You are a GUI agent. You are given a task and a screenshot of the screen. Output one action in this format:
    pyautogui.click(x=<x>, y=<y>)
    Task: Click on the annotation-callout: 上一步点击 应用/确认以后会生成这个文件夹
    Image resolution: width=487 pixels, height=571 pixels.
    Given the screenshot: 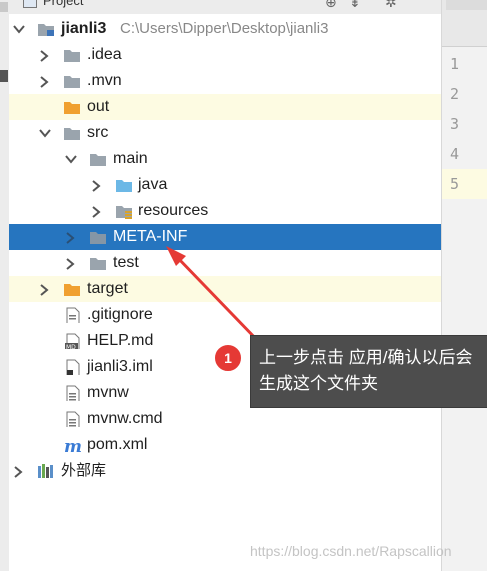 What is the action you would take?
    pyautogui.click(x=368, y=371)
    